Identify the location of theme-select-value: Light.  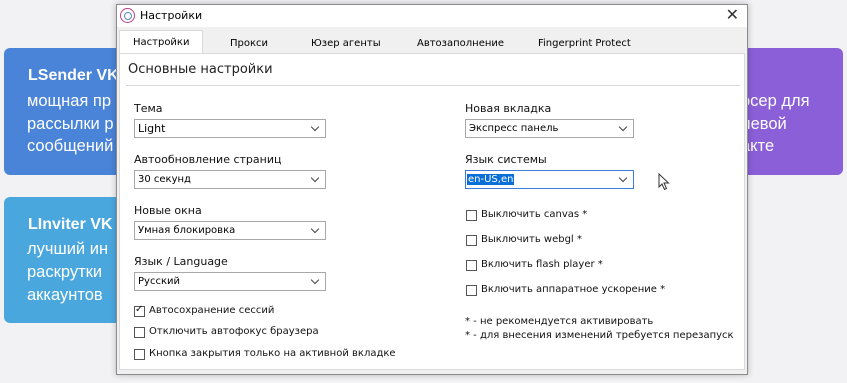
(152, 128).